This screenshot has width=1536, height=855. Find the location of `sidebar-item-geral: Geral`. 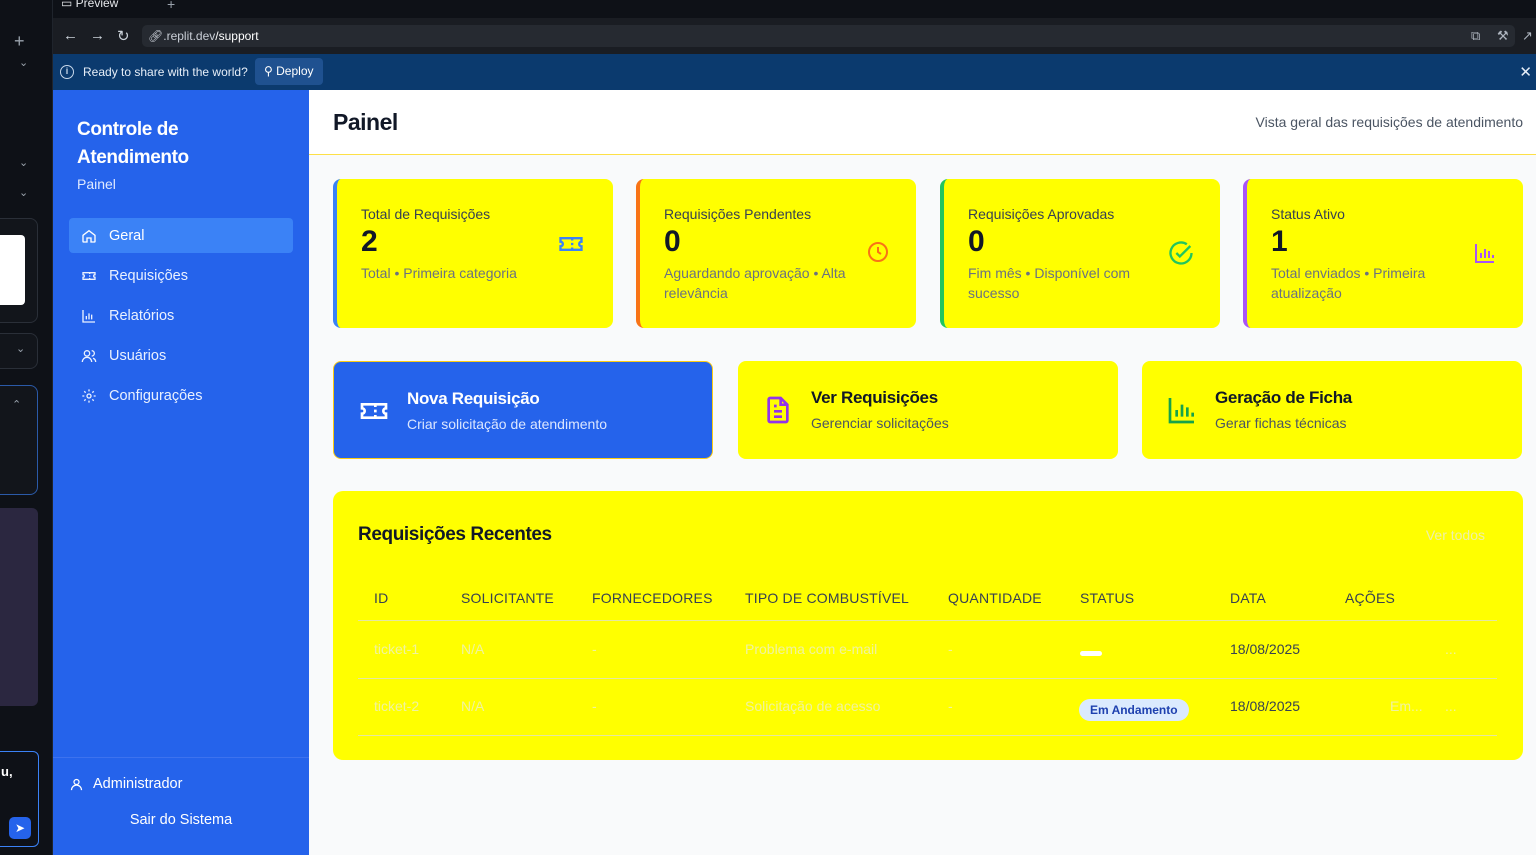

sidebar-item-geral: Geral is located at coordinates (181, 235).